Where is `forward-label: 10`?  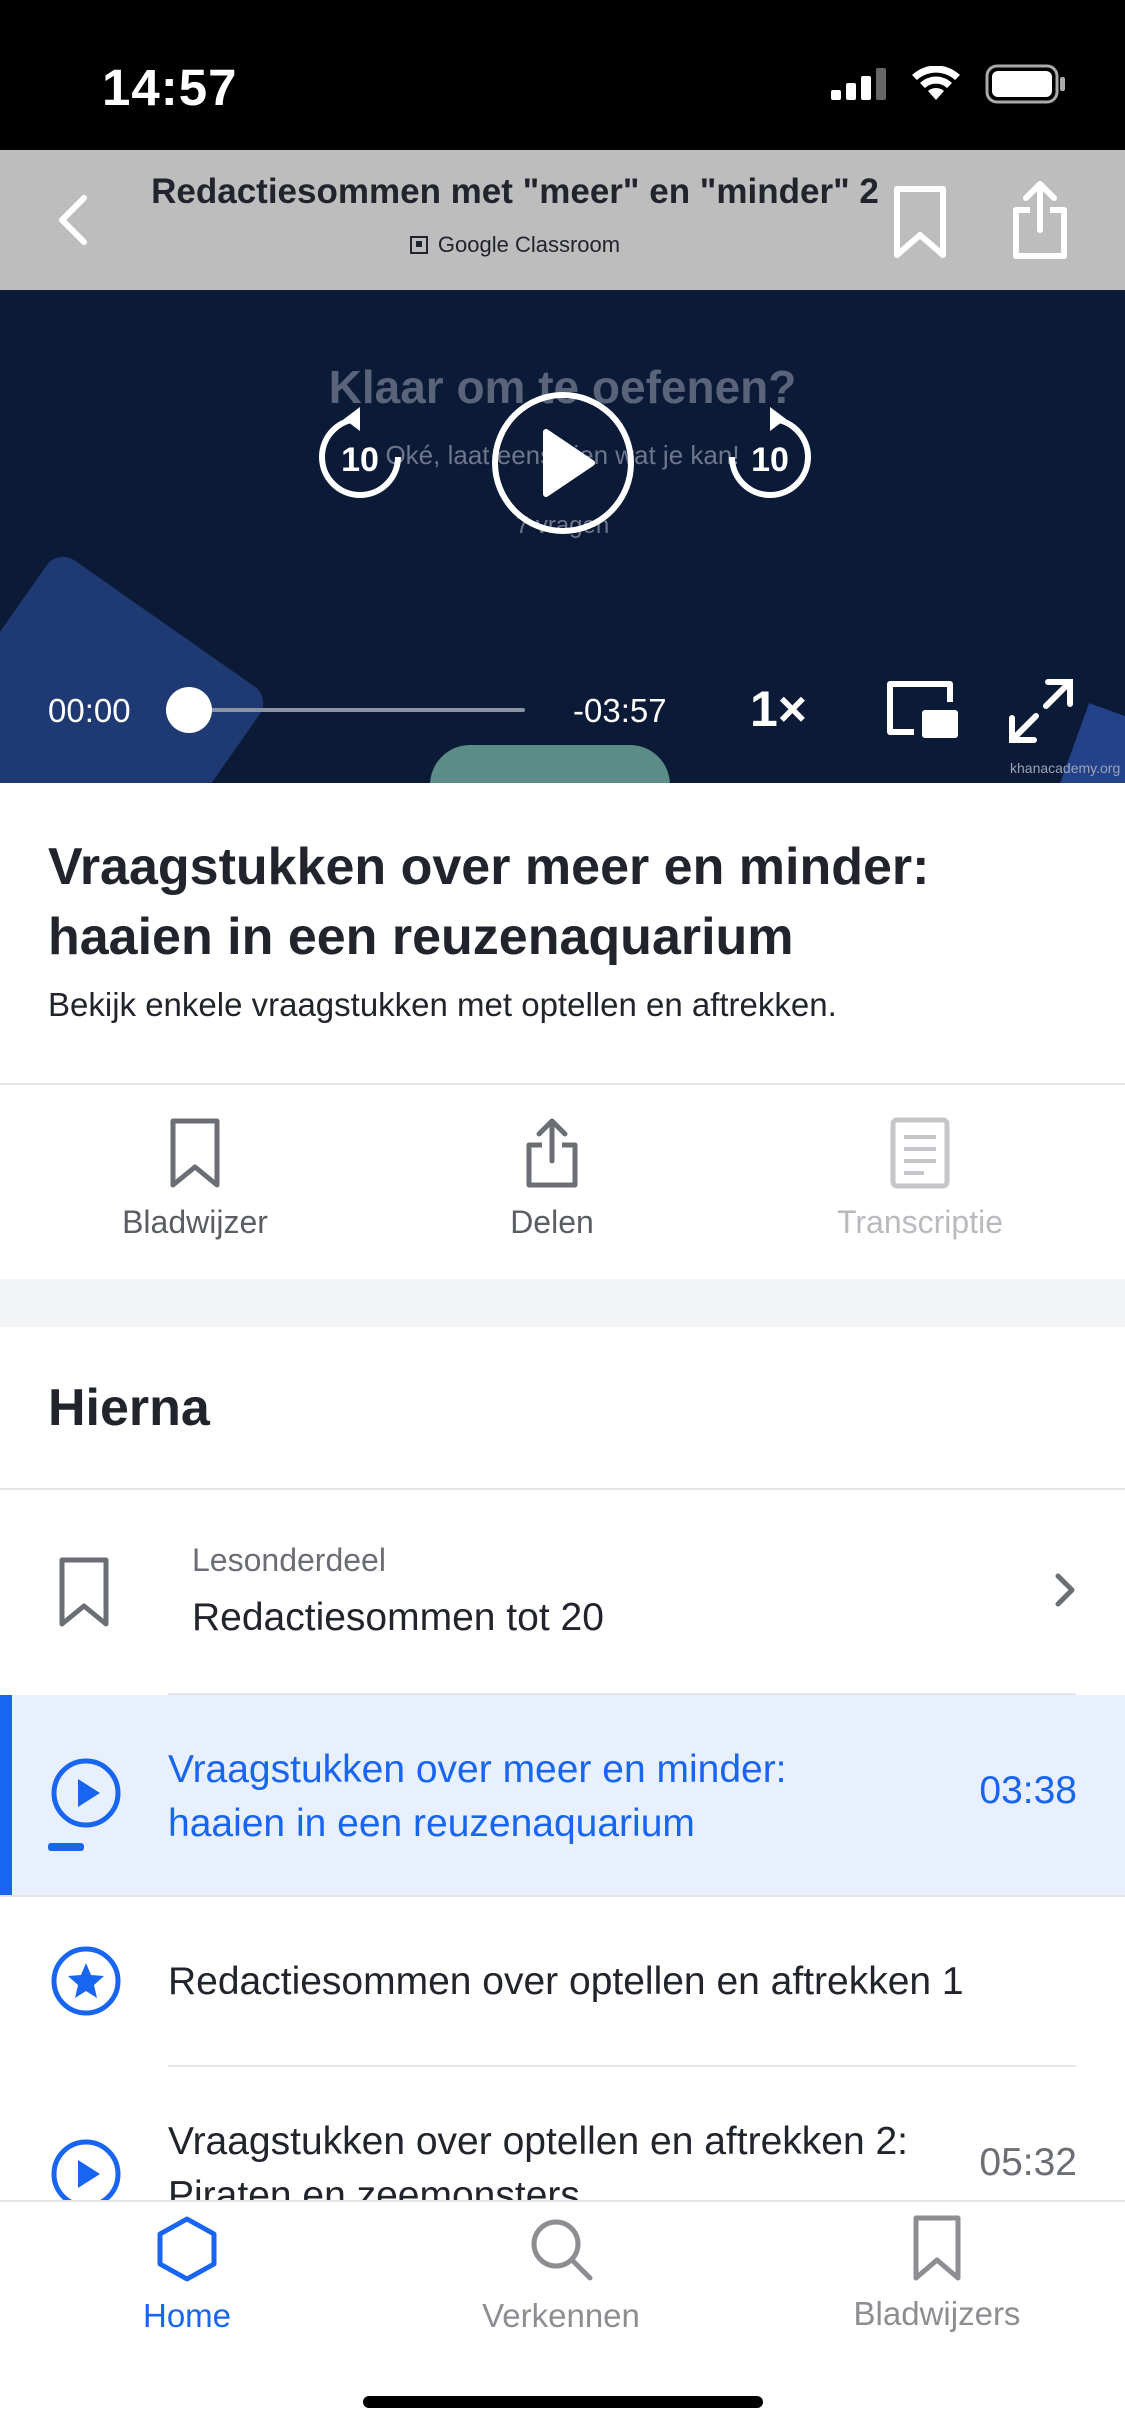
forward-label: 10 is located at coordinates (770, 460).